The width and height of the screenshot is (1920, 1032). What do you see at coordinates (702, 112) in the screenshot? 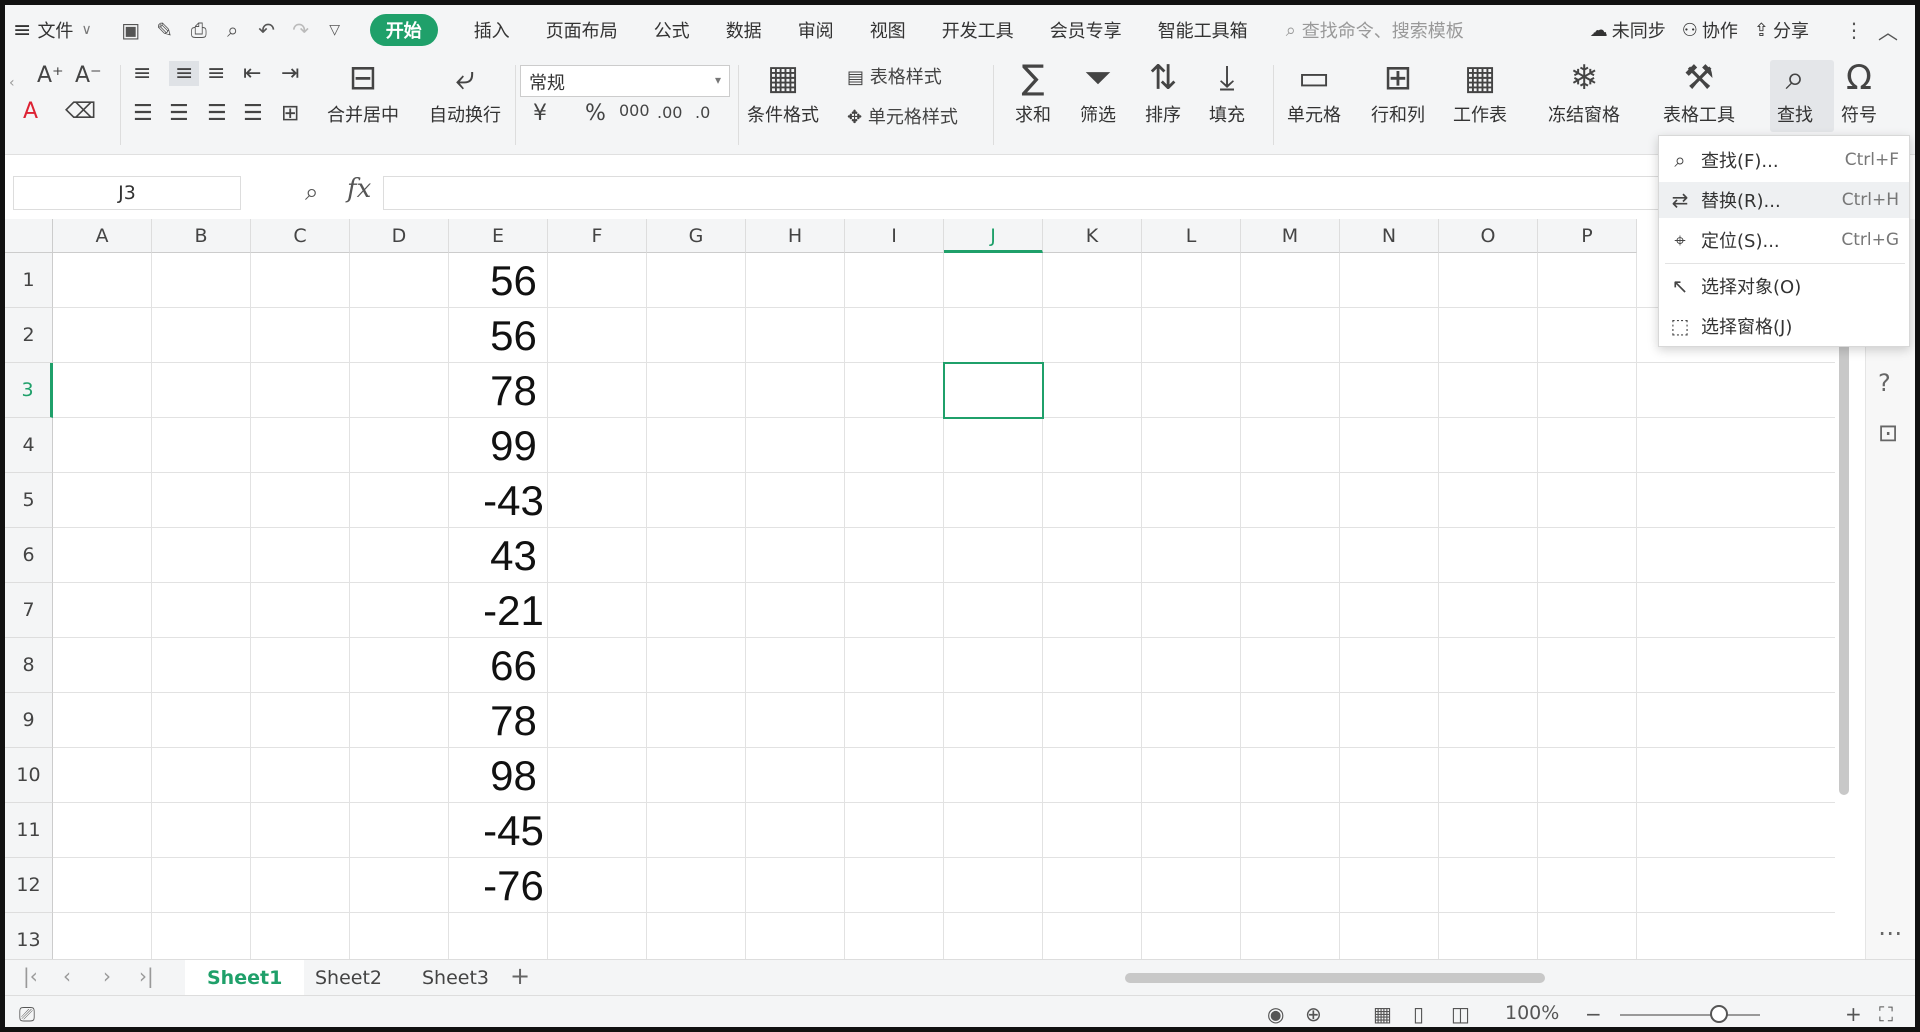
I see `decrease-decimal-icon: .0` at bounding box center [702, 112].